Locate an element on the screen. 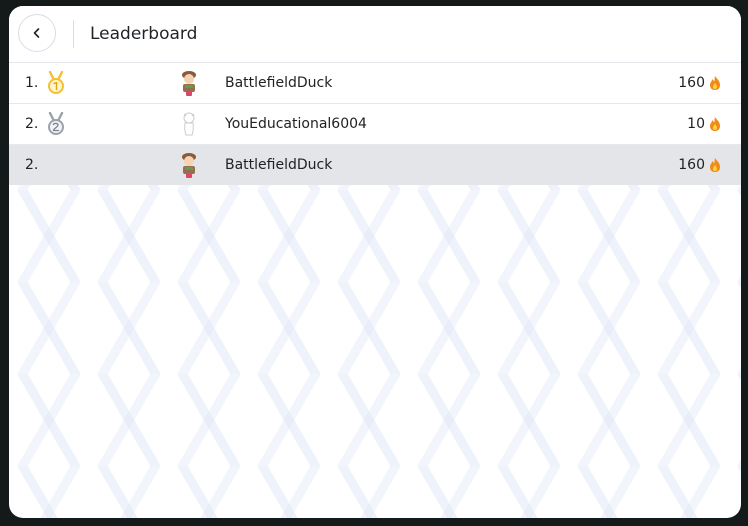 The width and height of the screenshot is (748, 526). chevron-left-icon is located at coordinates (36, 33).